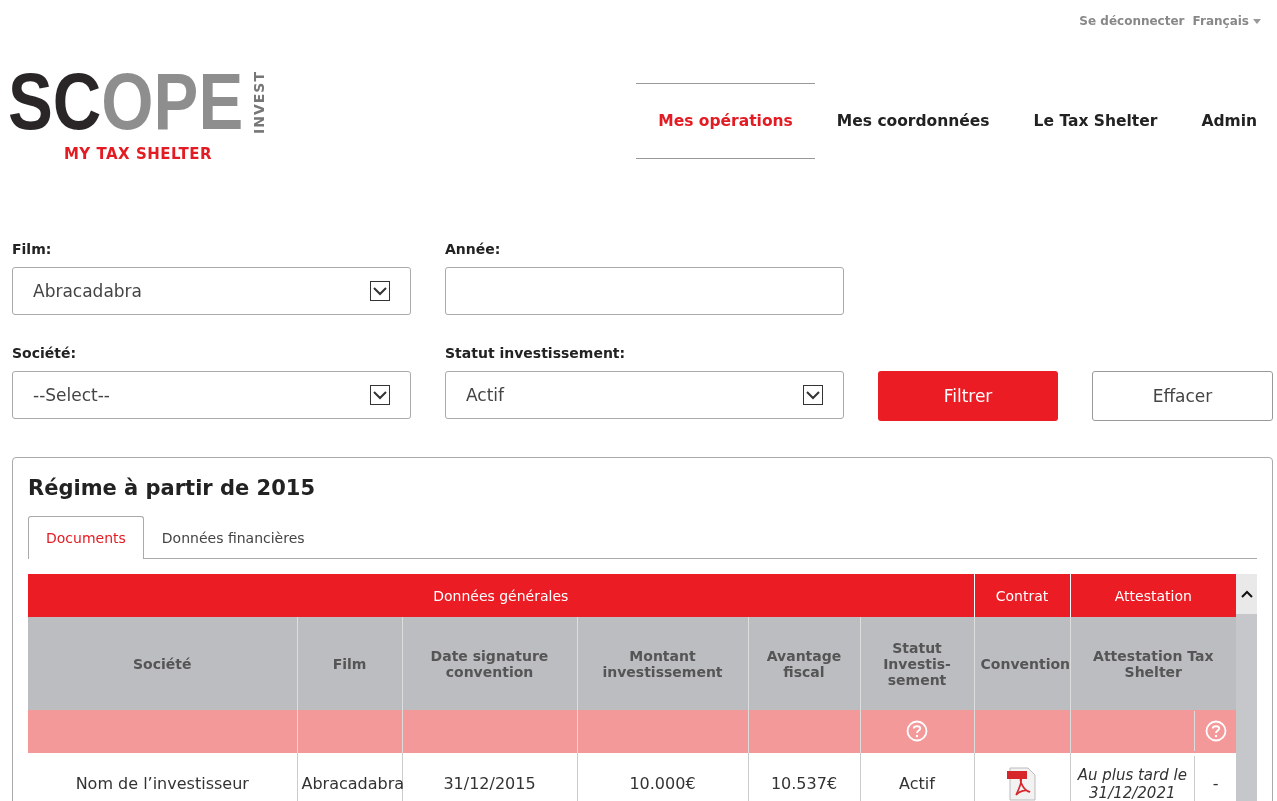  Describe the element at coordinates (45, 354) in the screenshot. I see `field-label: Société:` at that location.